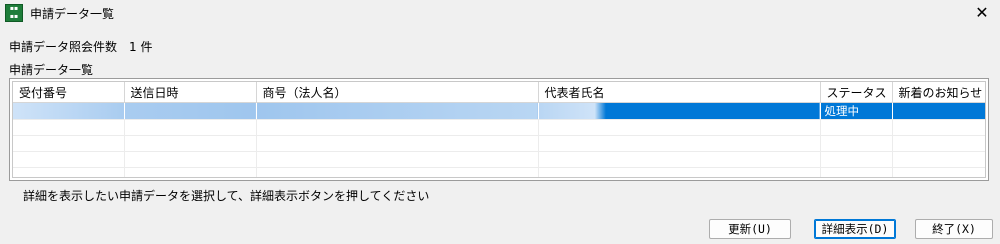  I want to click on column-header-sent-datetime: 送信日時, so click(190, 92).